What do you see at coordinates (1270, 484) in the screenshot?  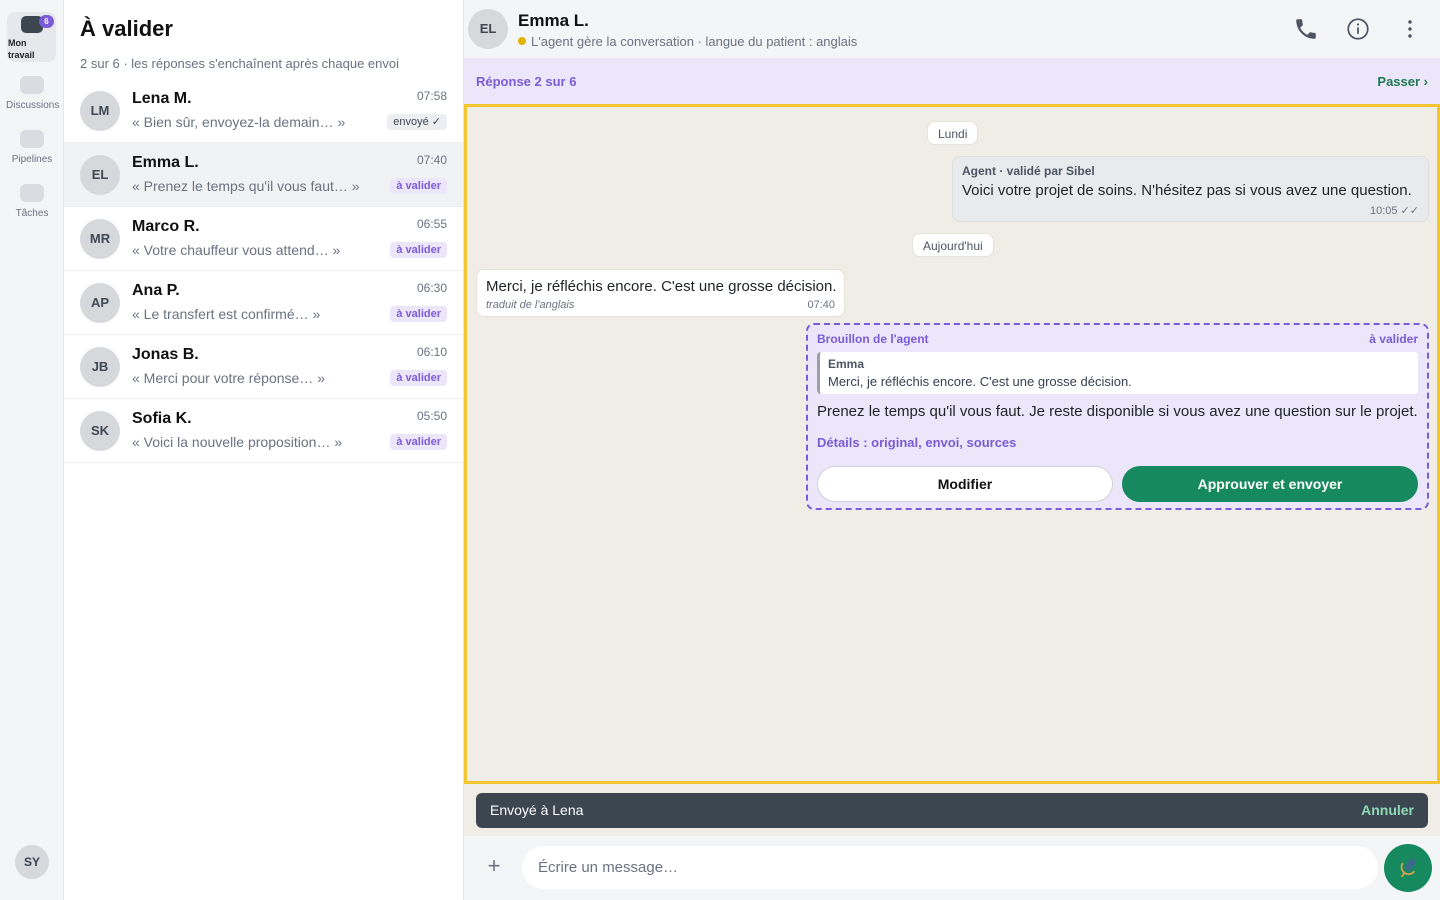 I see `approve-send-button: Approuver et envoyer` at bounding box center [1270, 484].